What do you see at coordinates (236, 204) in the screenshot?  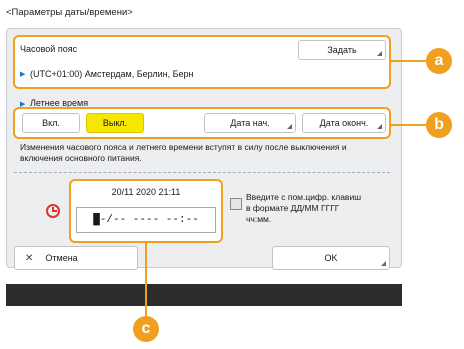 I see `keypad-icon` at bounding box center [236, 204].